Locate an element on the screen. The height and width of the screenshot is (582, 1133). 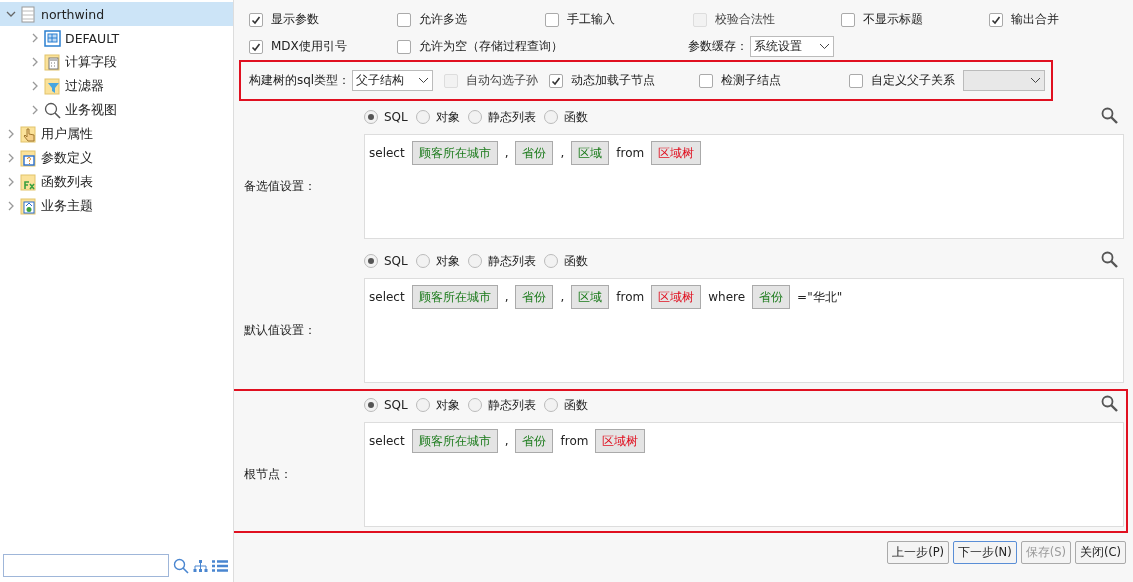
tree-item: 参数定义 is located at coordinates (116, 158).